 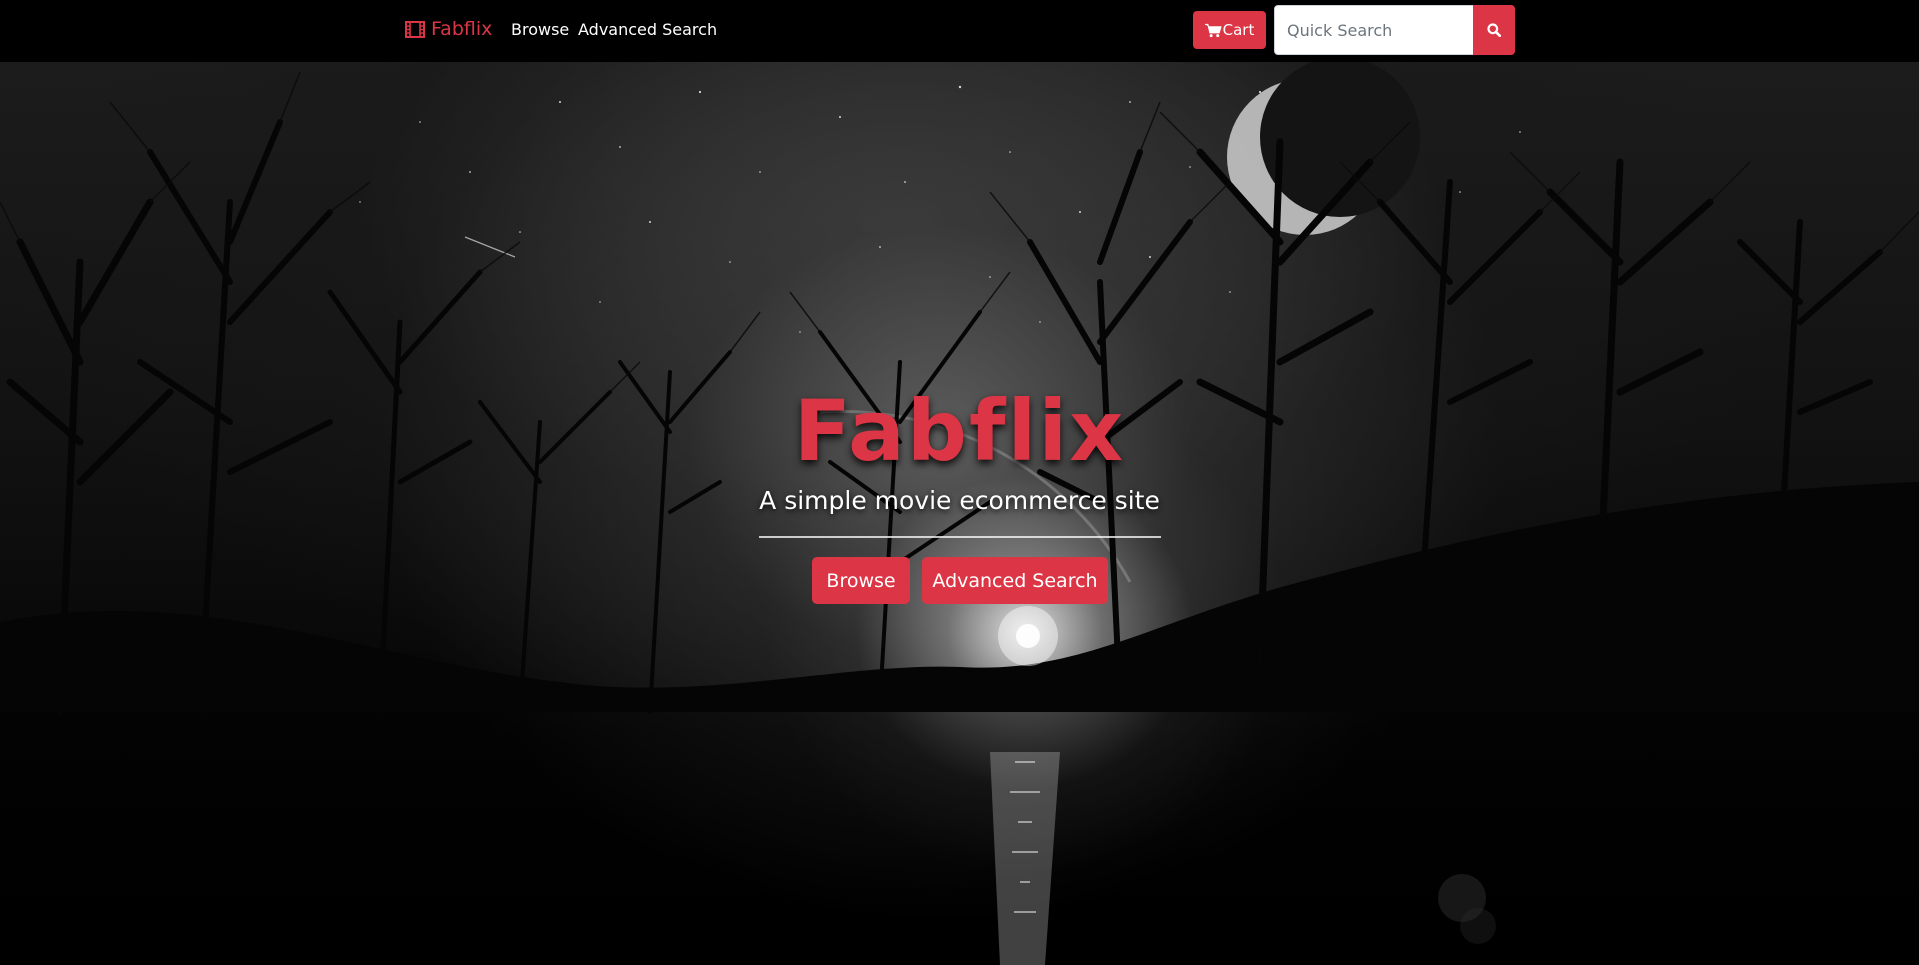 What do you see at coordinates (959, 431) in the screenshot?
I see `hero-title: Fabflix` at bounding box center [959, 431].